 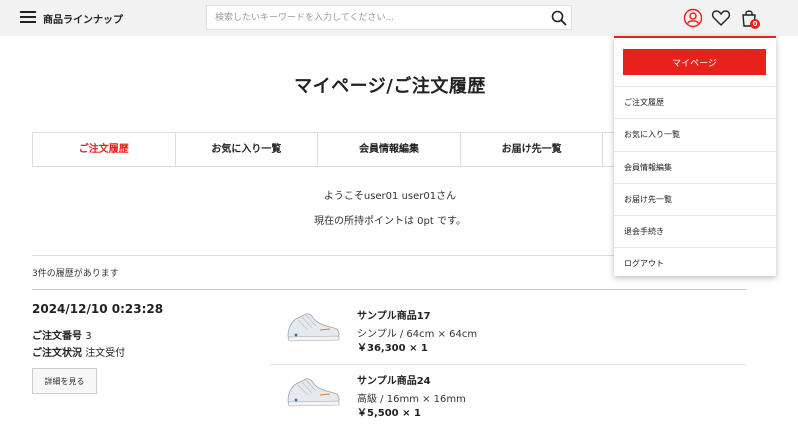 I want to click on menu-item-logout: ログアウト, so click(x=695, y=263).